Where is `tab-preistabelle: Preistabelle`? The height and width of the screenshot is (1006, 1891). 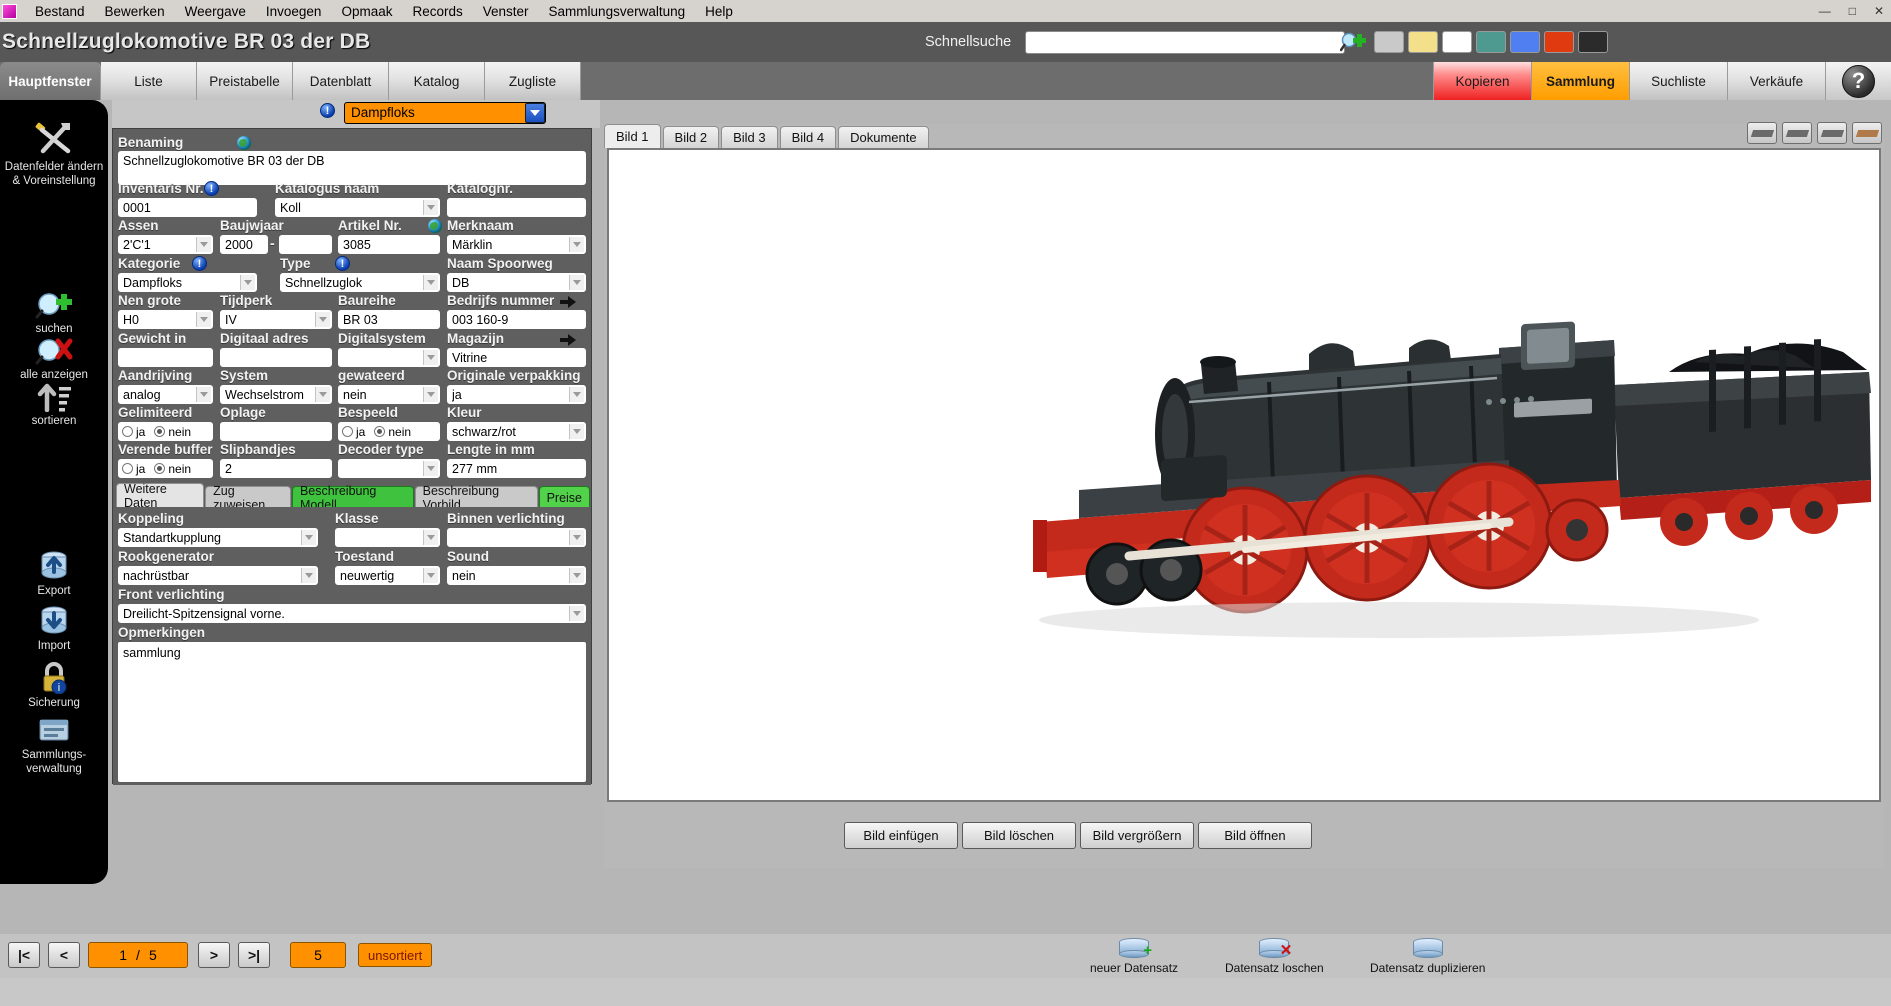 tab-preistabelle: Preistabelle is located at coordinates (245, 81).